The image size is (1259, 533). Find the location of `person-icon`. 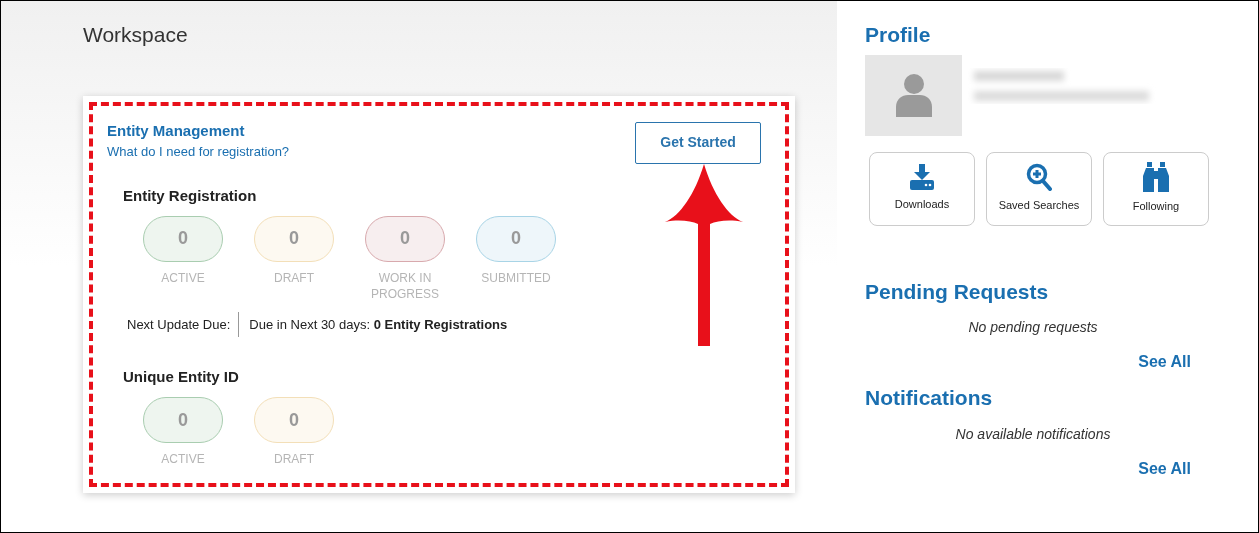

person-icon is located at coordinates (913, 95).